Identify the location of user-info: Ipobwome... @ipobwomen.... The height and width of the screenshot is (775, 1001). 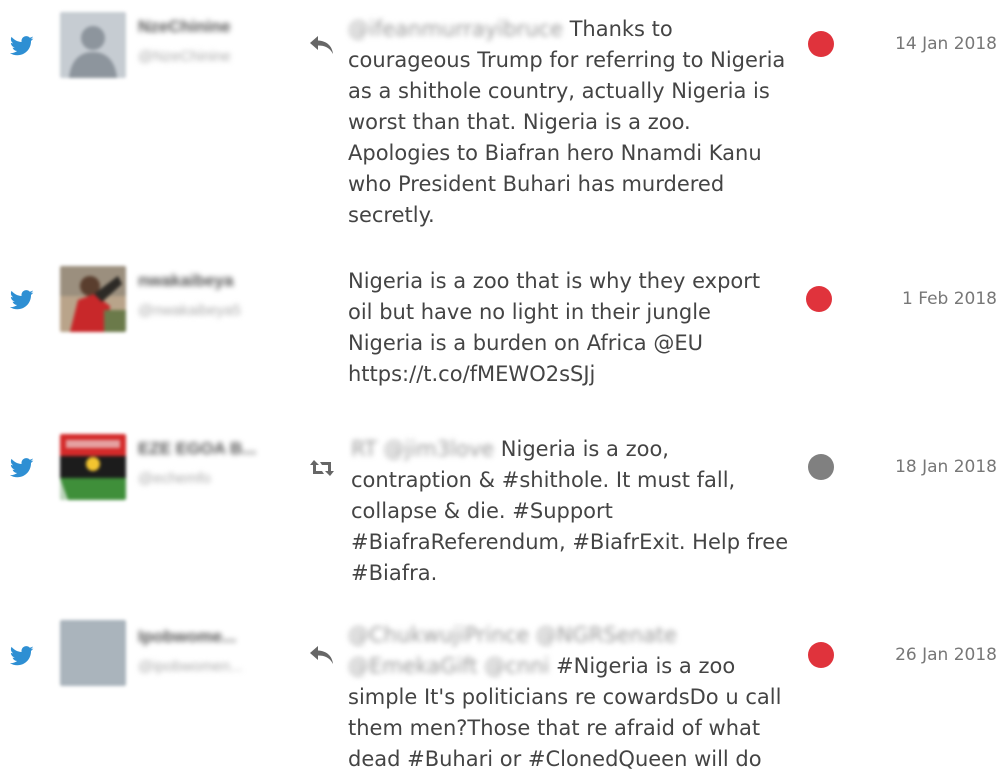
(213, 652).